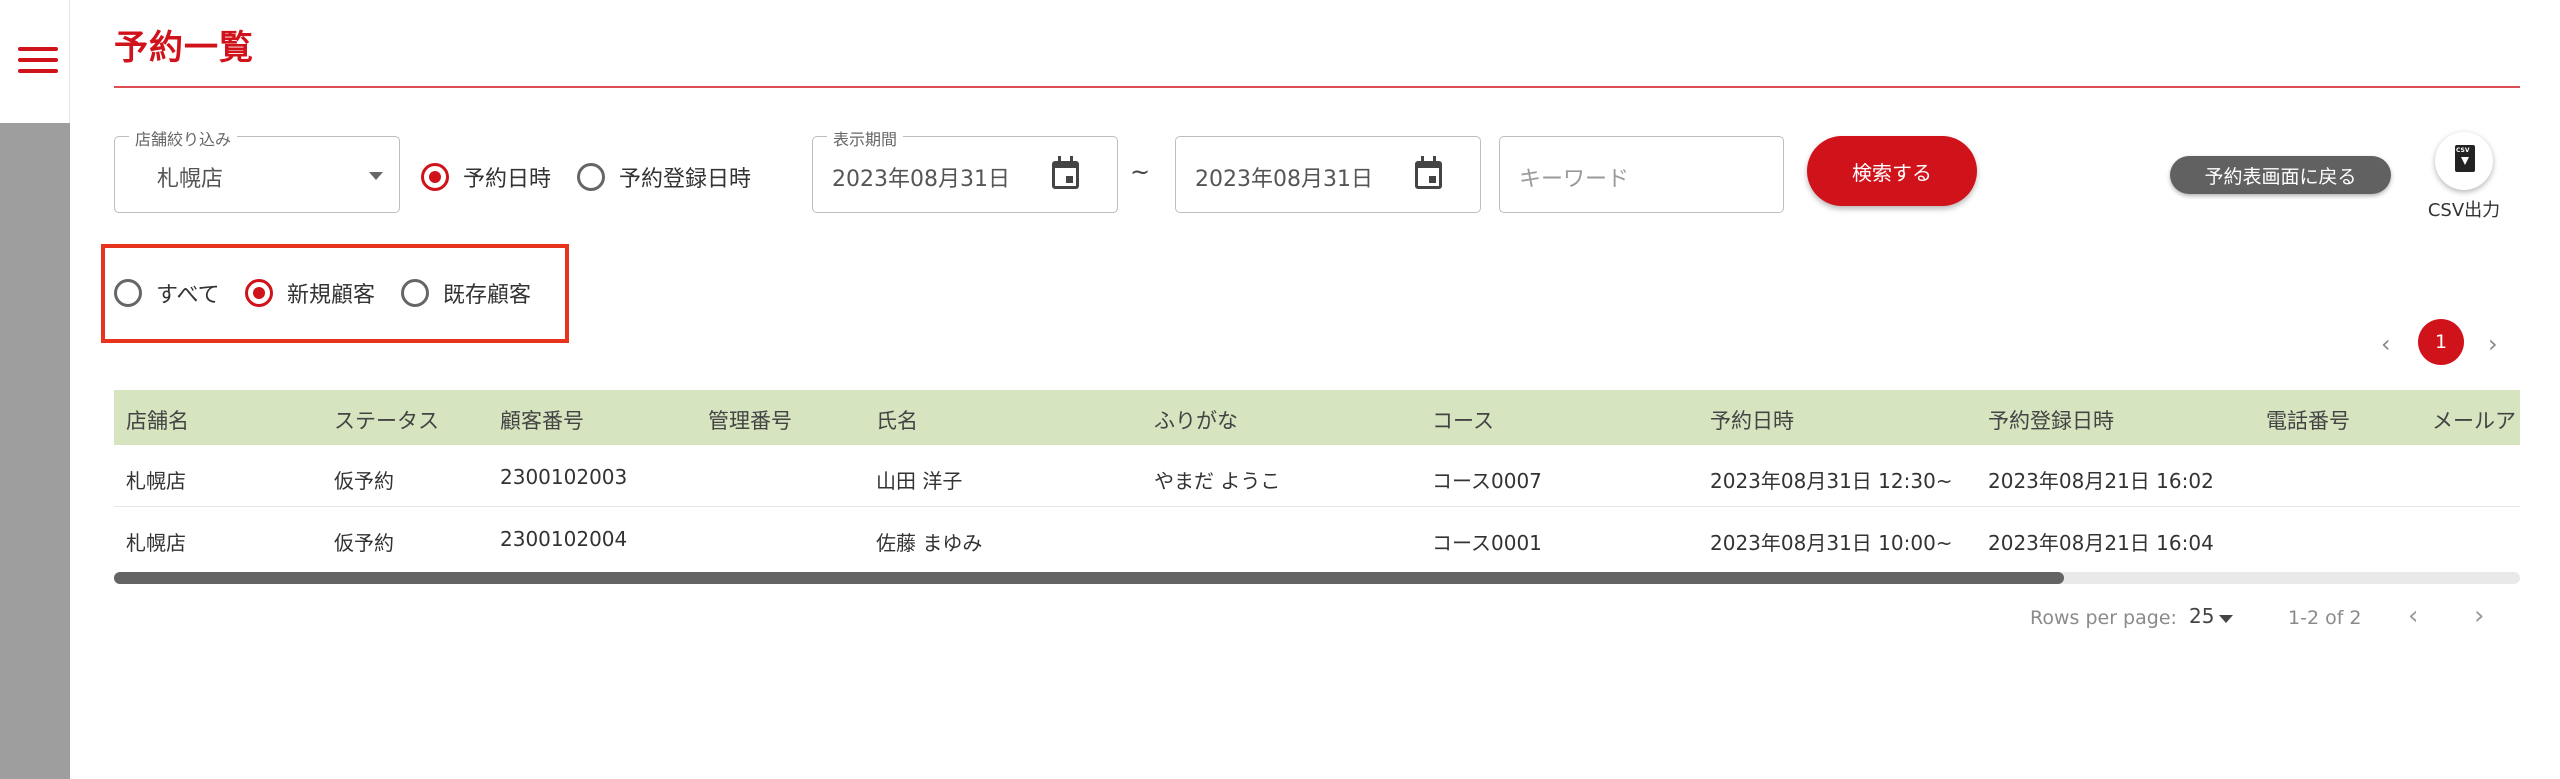 The width and height of the screenshot is (2560, 779). What do you see at coordinates (897, 420) in the screenshot?
I see `column-header: 氏名` at bounding box center [897, 420].